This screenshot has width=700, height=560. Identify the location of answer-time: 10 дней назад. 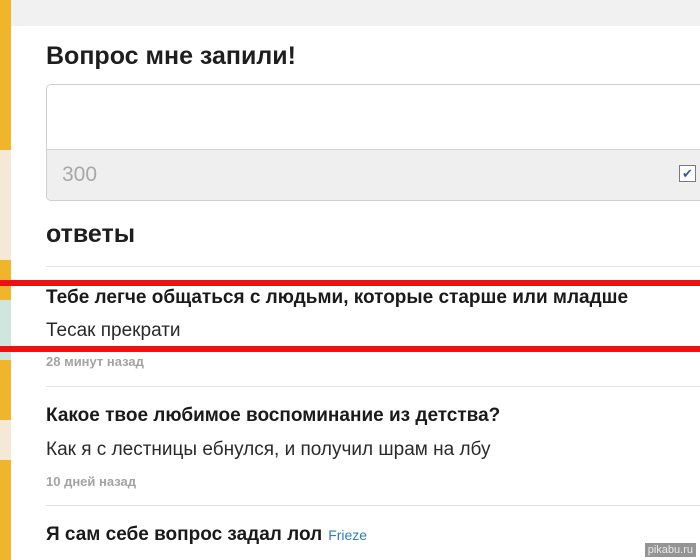
(91, 481).